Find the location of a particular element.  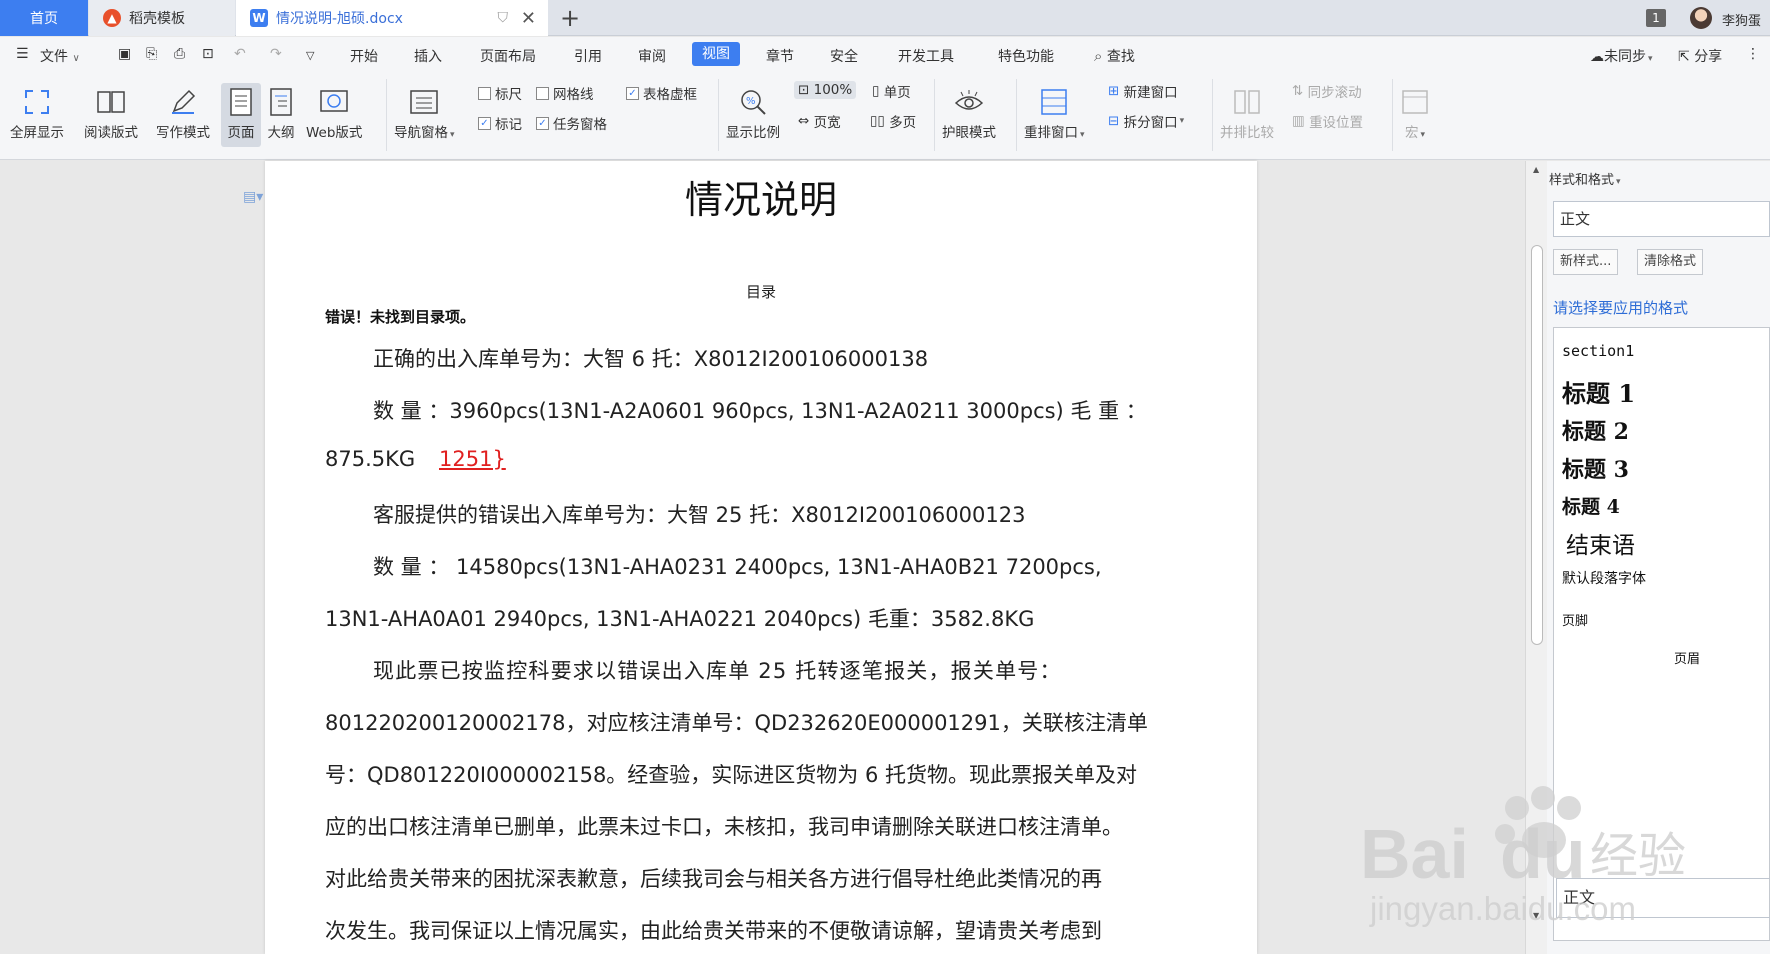

print-preview-icon: ⊡ is located at coordinates (208, 54).